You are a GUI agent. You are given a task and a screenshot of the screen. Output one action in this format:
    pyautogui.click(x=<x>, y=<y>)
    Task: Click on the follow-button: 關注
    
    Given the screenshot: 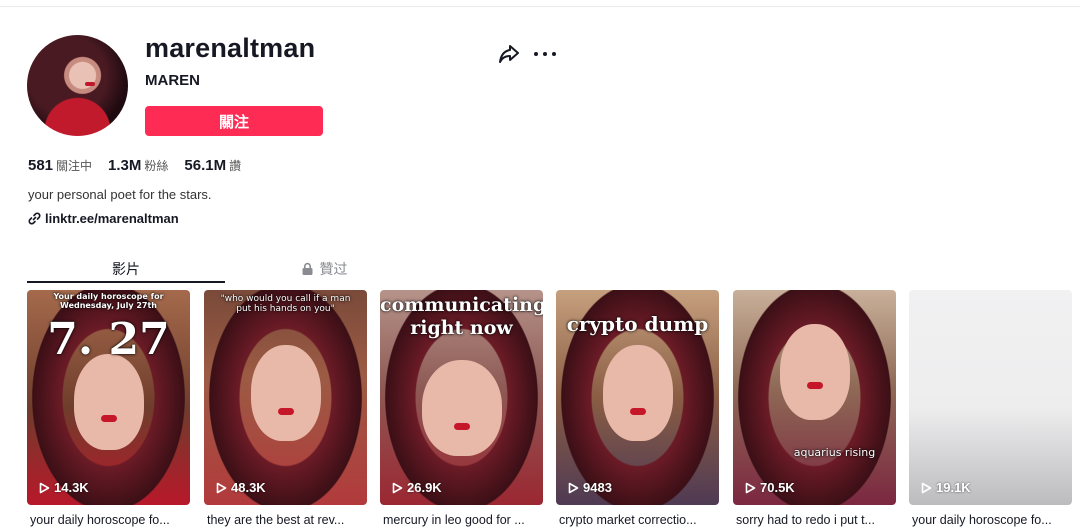 What is the action you would take?
    pyautogui.click(x=234, y=121)
    